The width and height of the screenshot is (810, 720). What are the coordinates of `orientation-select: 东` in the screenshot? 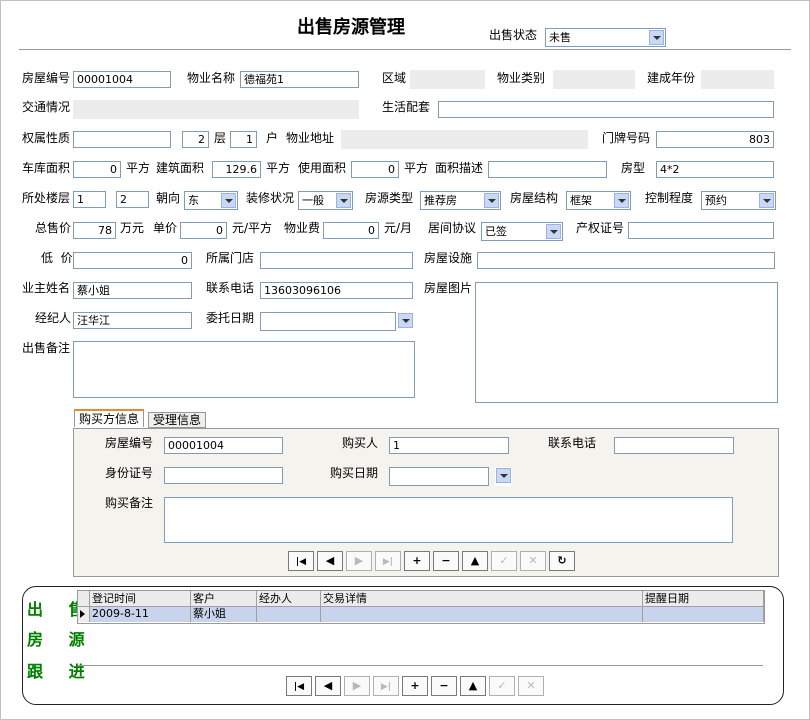 It's located at (211, 200).